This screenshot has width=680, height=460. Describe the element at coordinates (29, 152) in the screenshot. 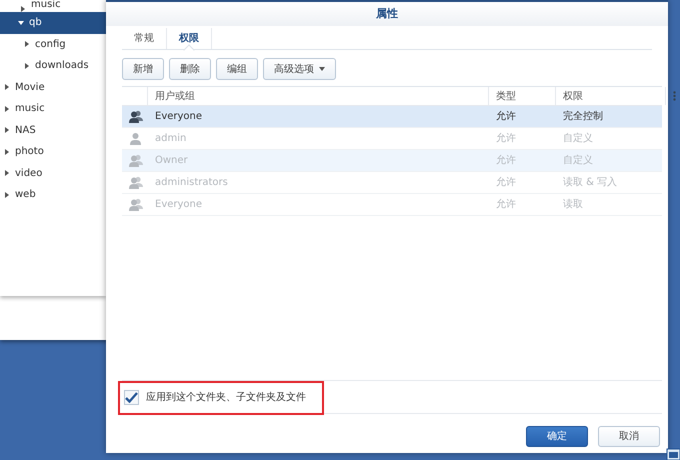

I see `tree-item: photo` at that location.